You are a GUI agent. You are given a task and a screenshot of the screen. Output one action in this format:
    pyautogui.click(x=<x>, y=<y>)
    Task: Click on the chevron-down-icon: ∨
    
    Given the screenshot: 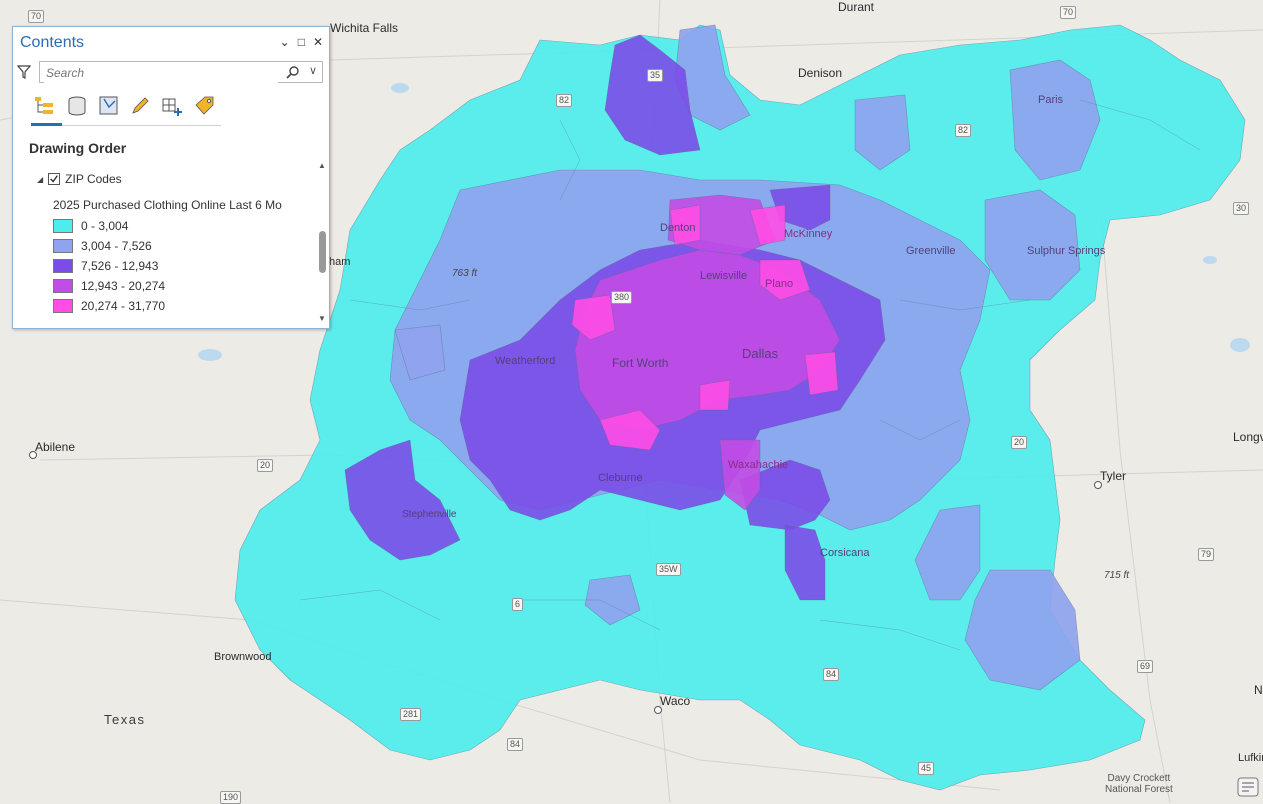 What is the action you would take?
    pyautogui.click(x=313, y=70)
    